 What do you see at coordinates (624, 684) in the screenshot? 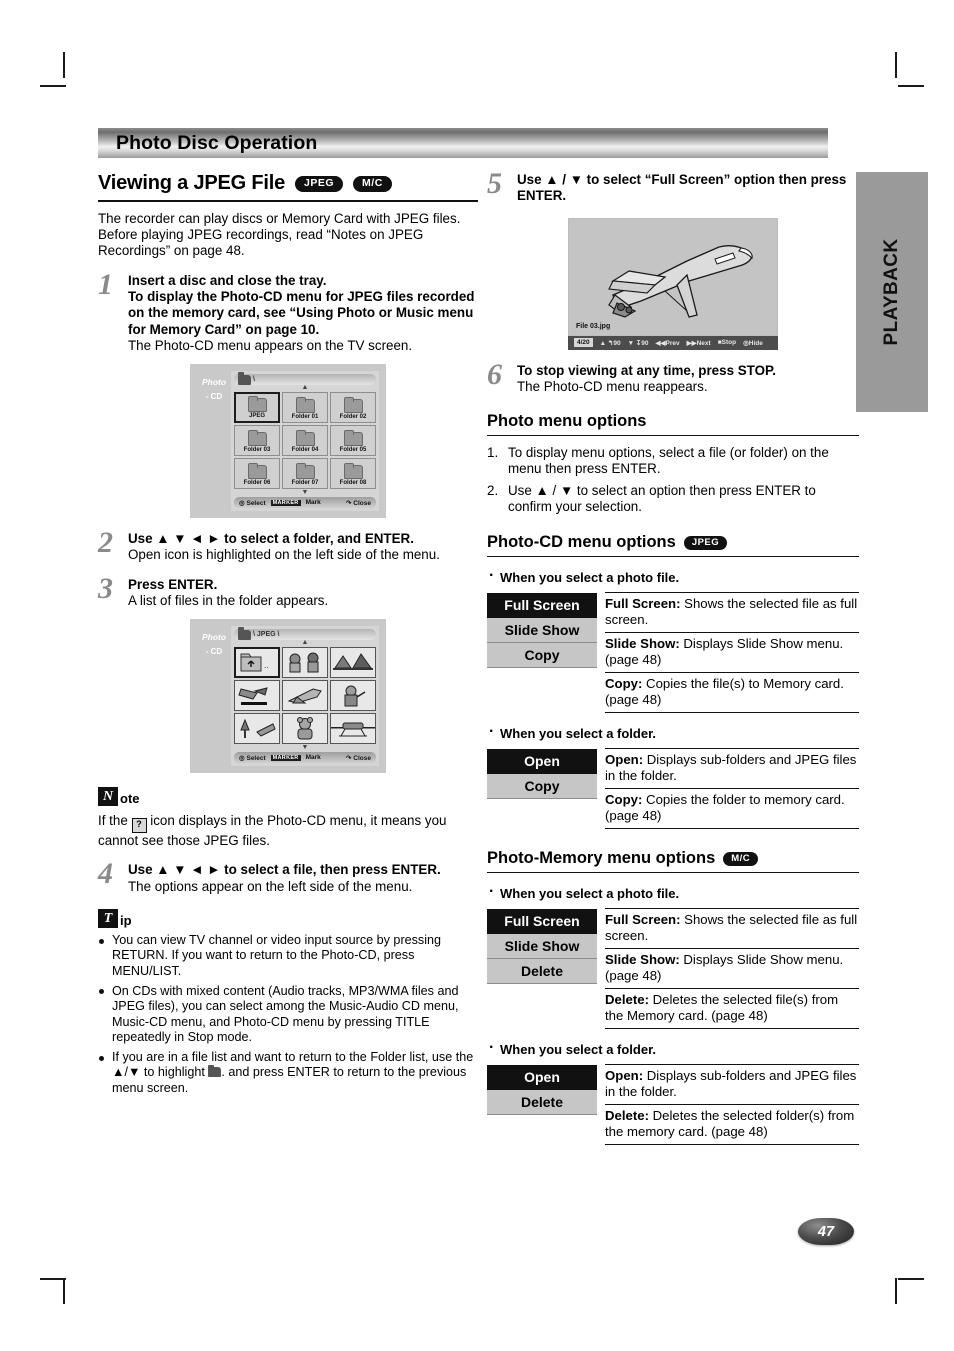
I see `desc-term: Copy:` at bounding box center [624, 684].